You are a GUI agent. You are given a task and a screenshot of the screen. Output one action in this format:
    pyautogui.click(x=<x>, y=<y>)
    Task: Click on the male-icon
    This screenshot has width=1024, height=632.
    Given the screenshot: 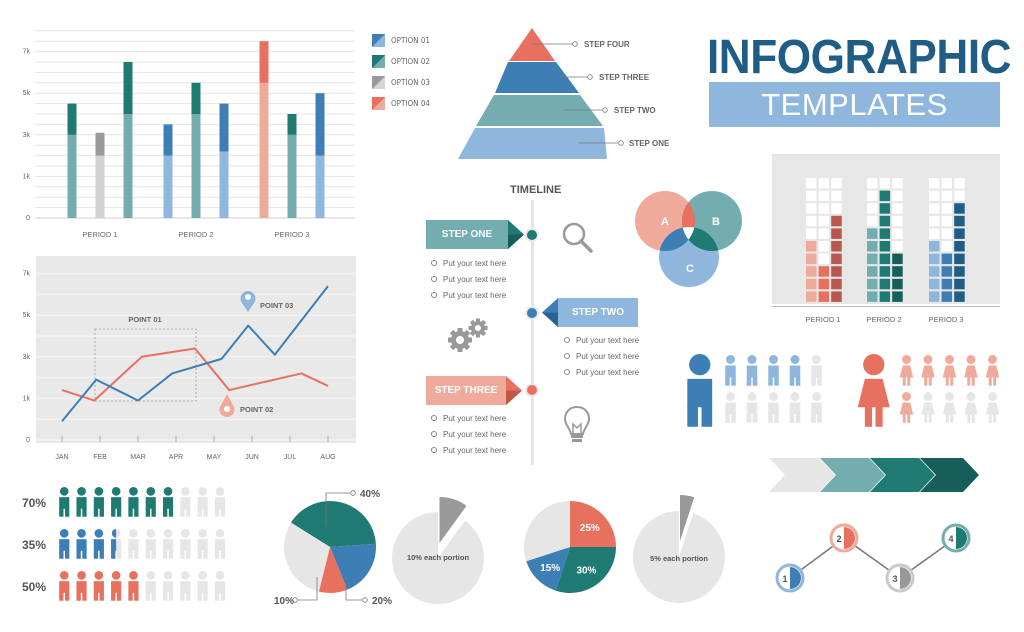 What is the action you would take?
    pyautogui.click(x=700, y=390)
    